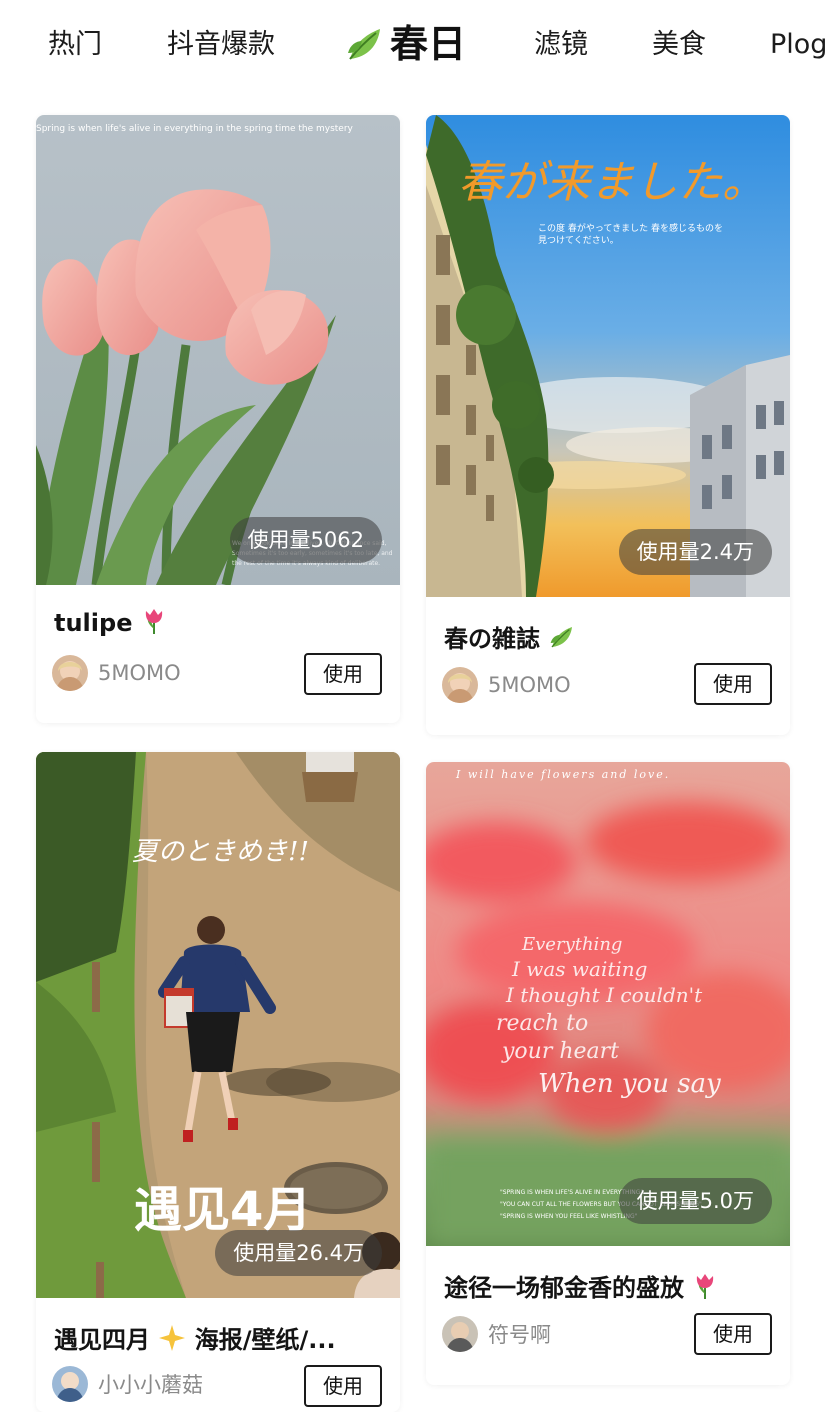 The height and width of the screenshot is (1412, 828). Describe the element at coordinates (679, 45) in the screenshot. I see `tab-food: 美食` at that location.